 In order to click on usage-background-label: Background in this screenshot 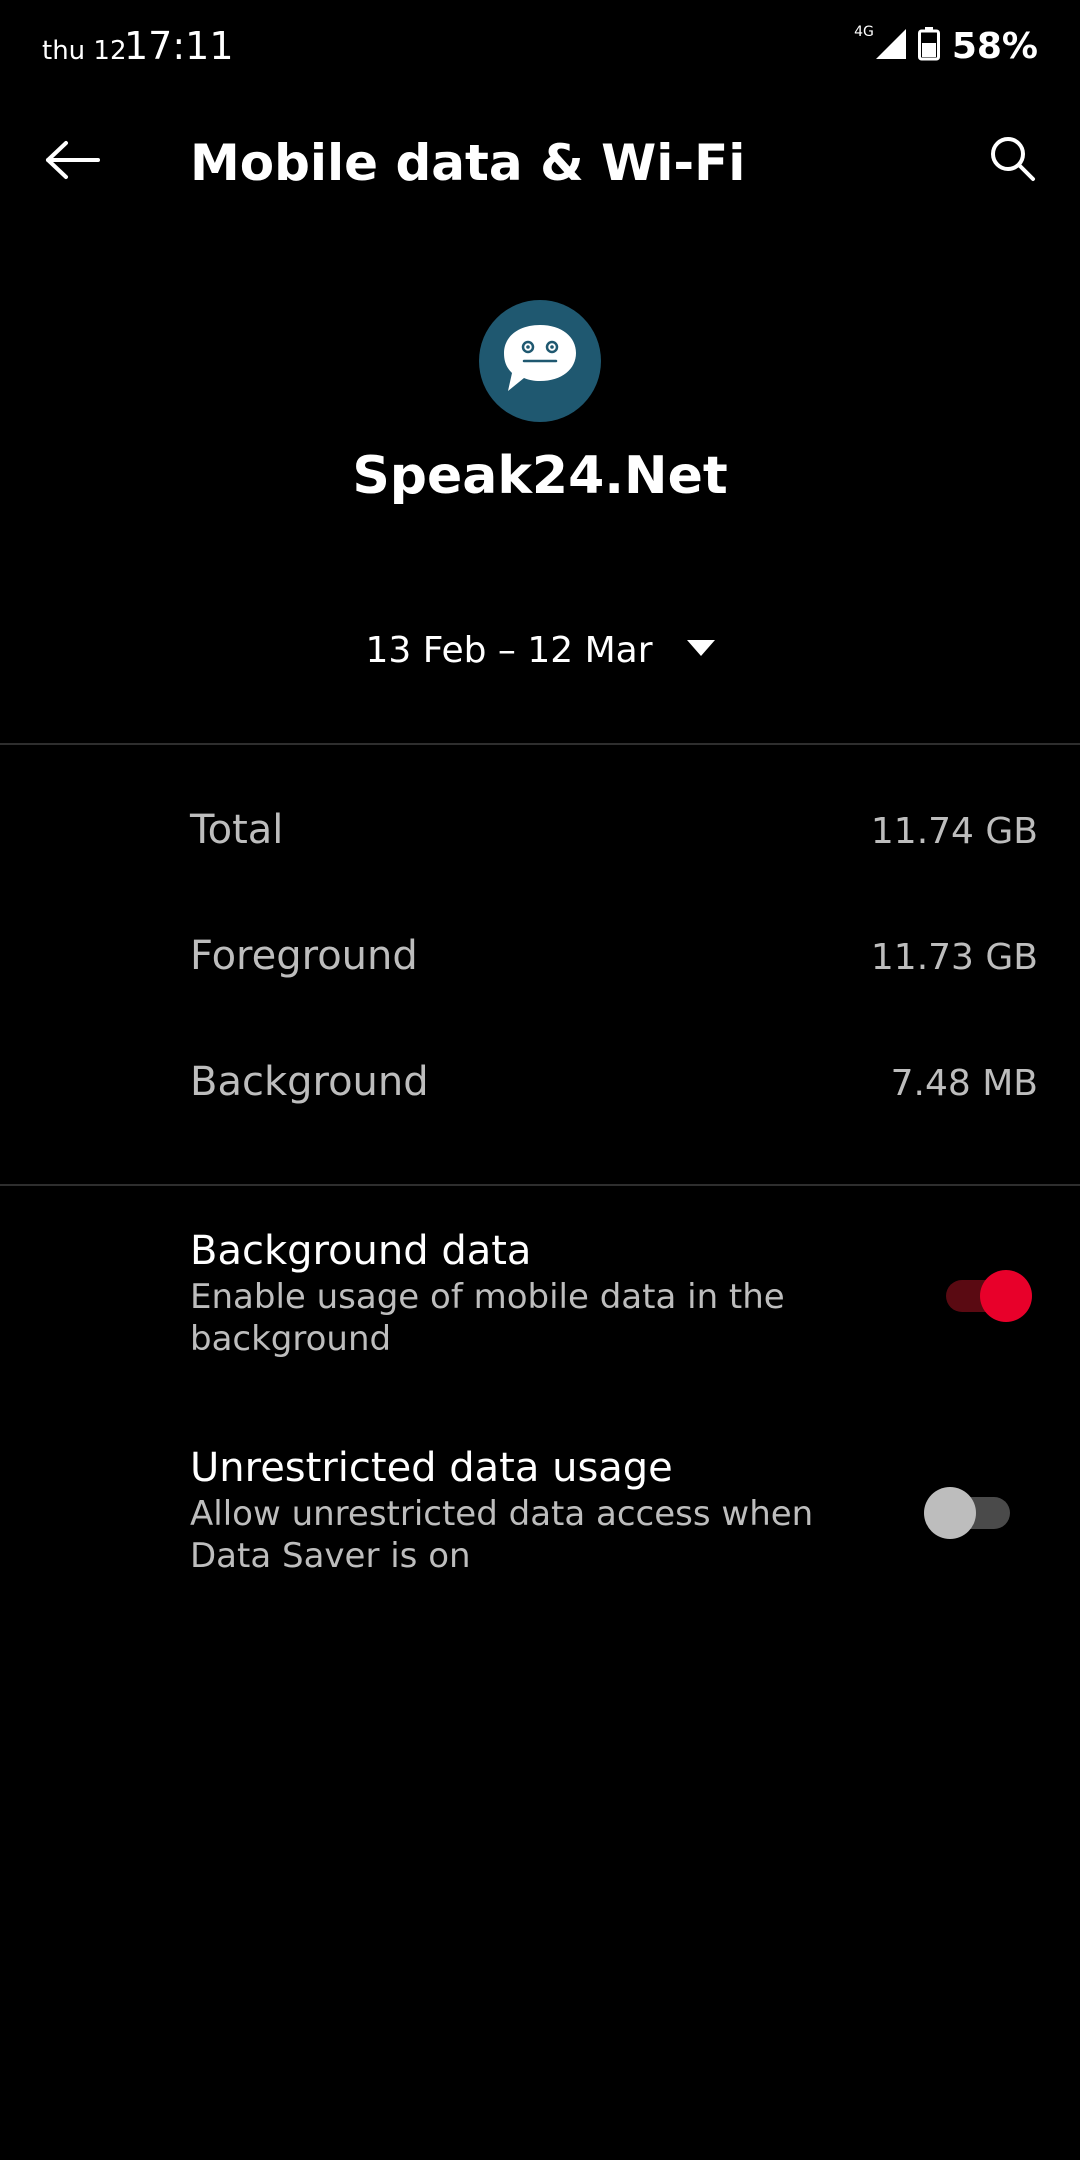, I will do `click(309, 1082)`.